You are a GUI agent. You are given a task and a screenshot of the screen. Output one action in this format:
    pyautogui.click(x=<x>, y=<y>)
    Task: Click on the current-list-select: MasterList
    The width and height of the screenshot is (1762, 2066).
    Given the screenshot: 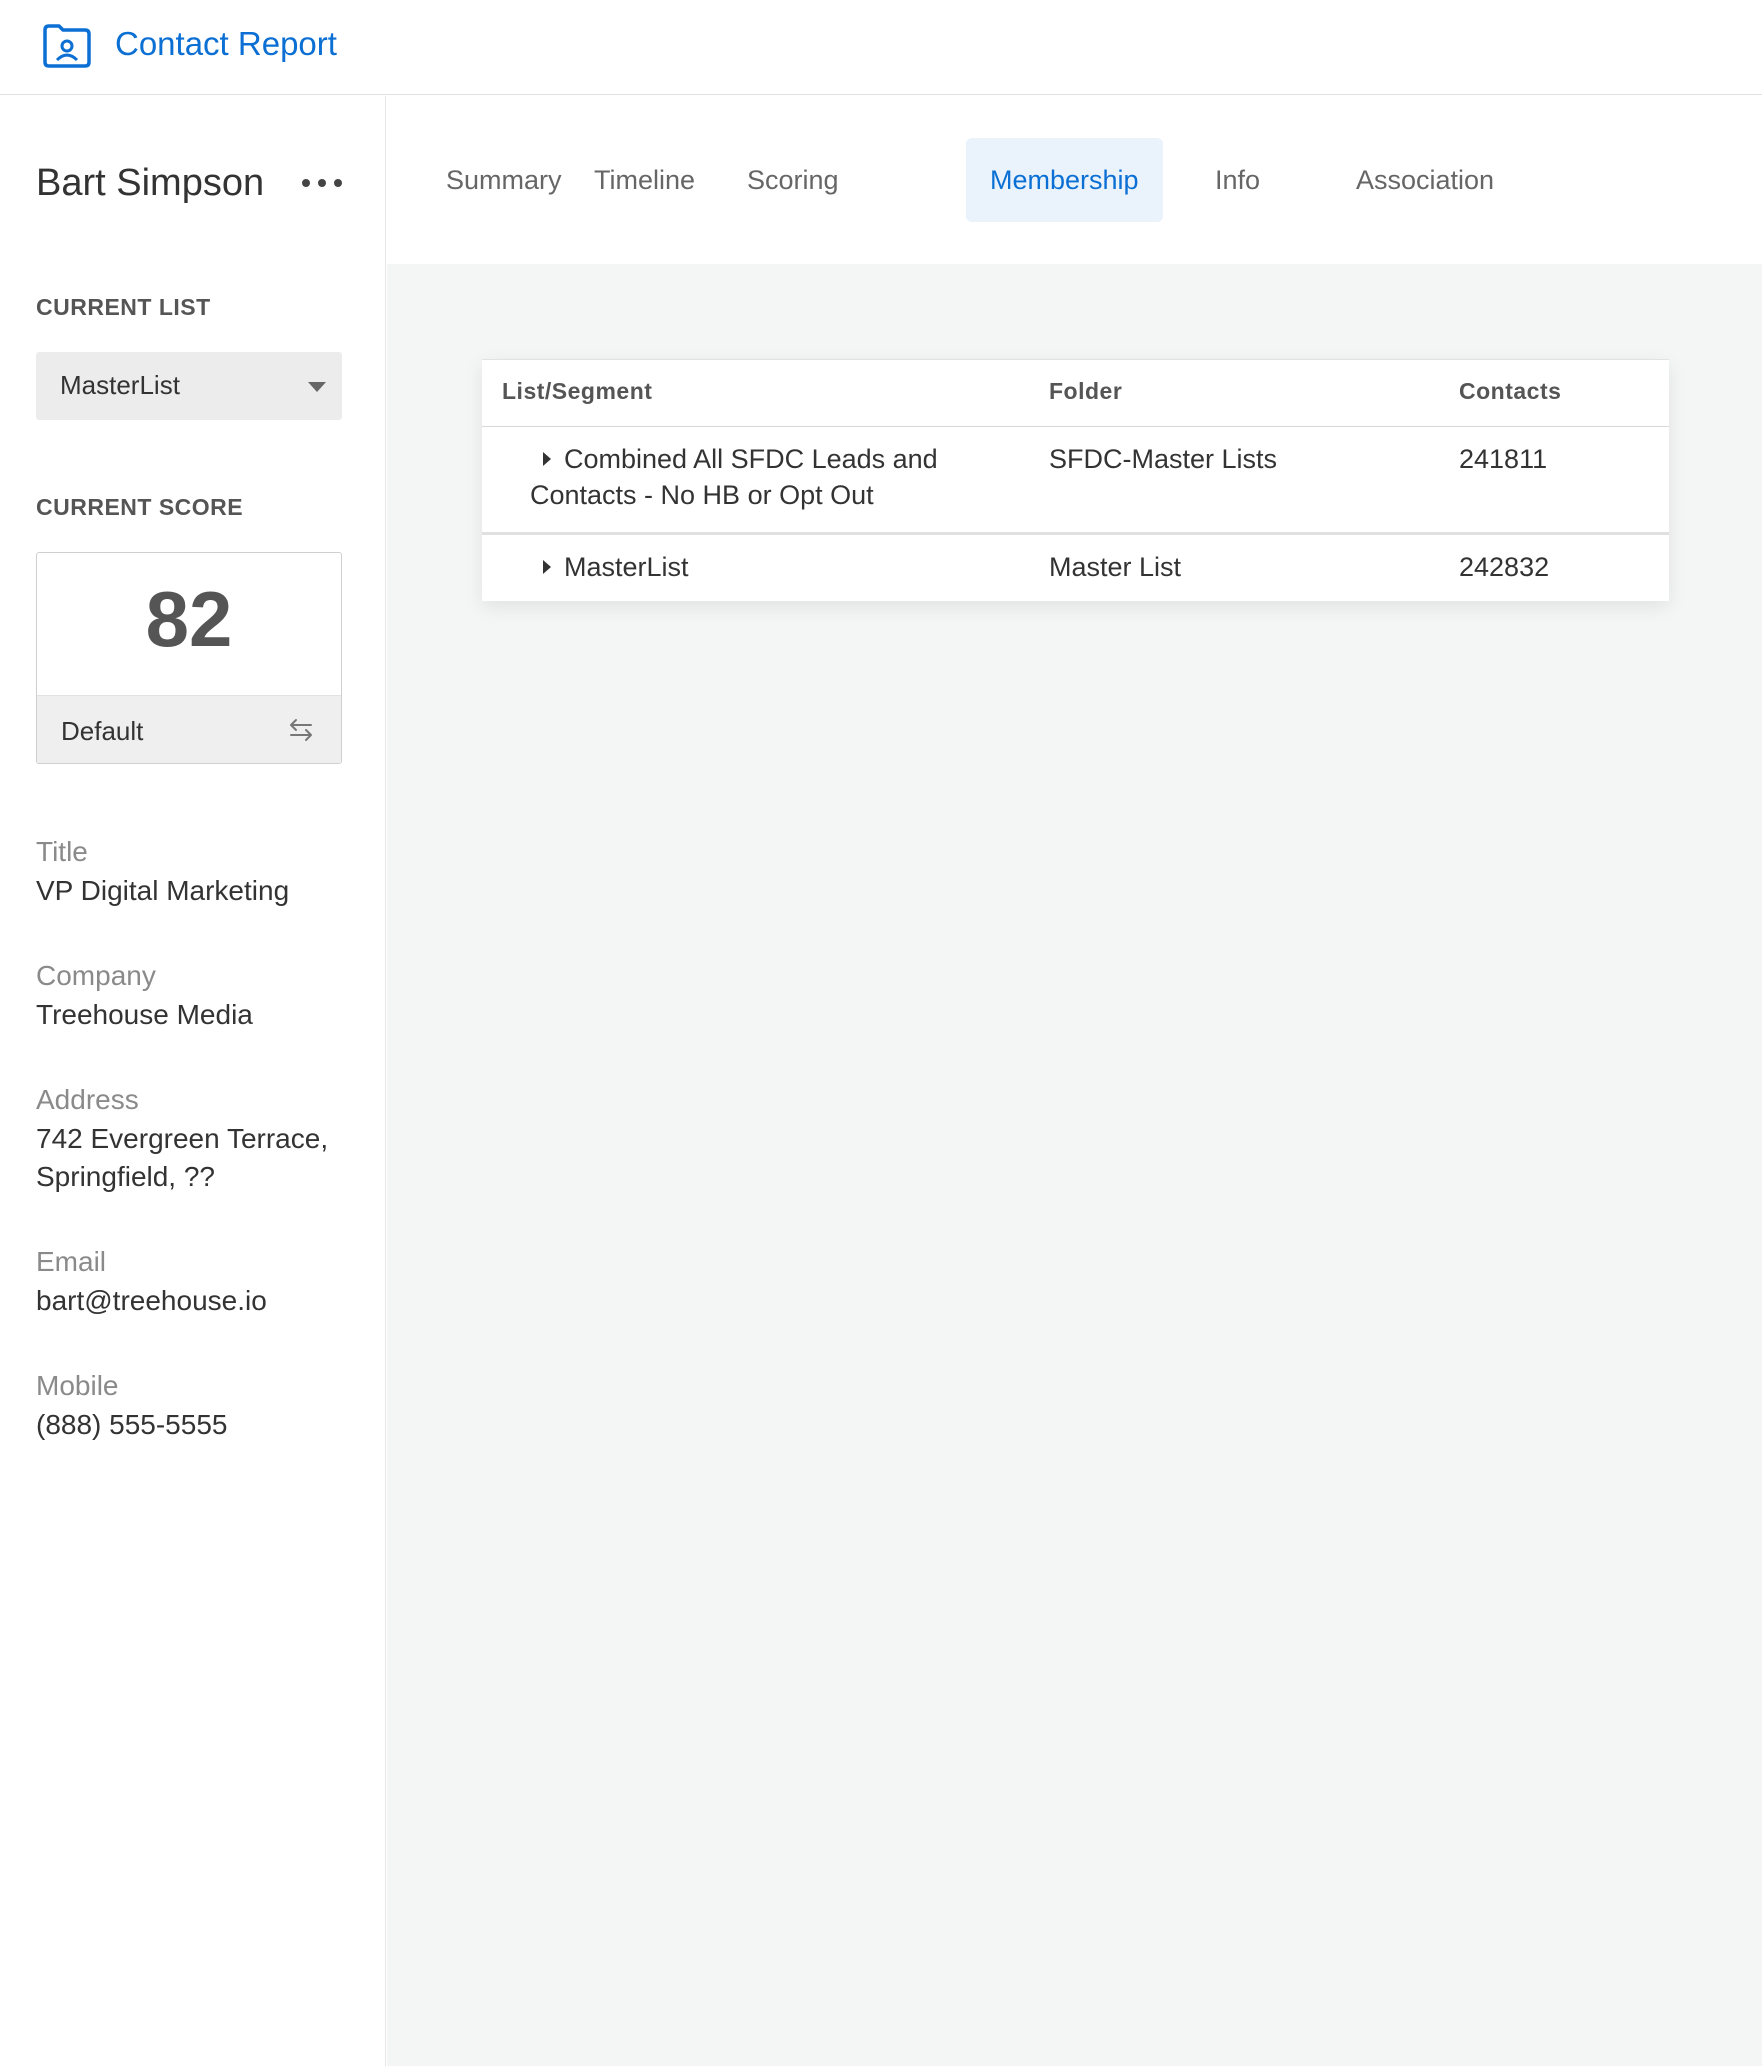 What is the action you would take?
    pyautogui.click(x=189, y=386)
    